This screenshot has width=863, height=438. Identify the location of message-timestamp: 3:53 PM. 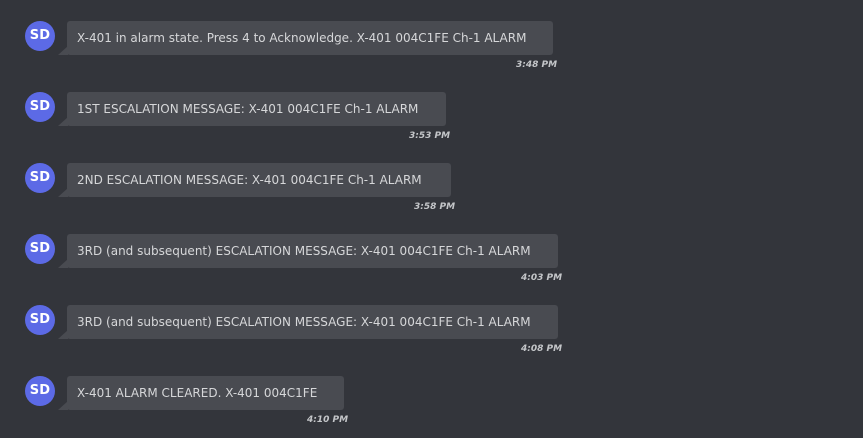
(430, 136).